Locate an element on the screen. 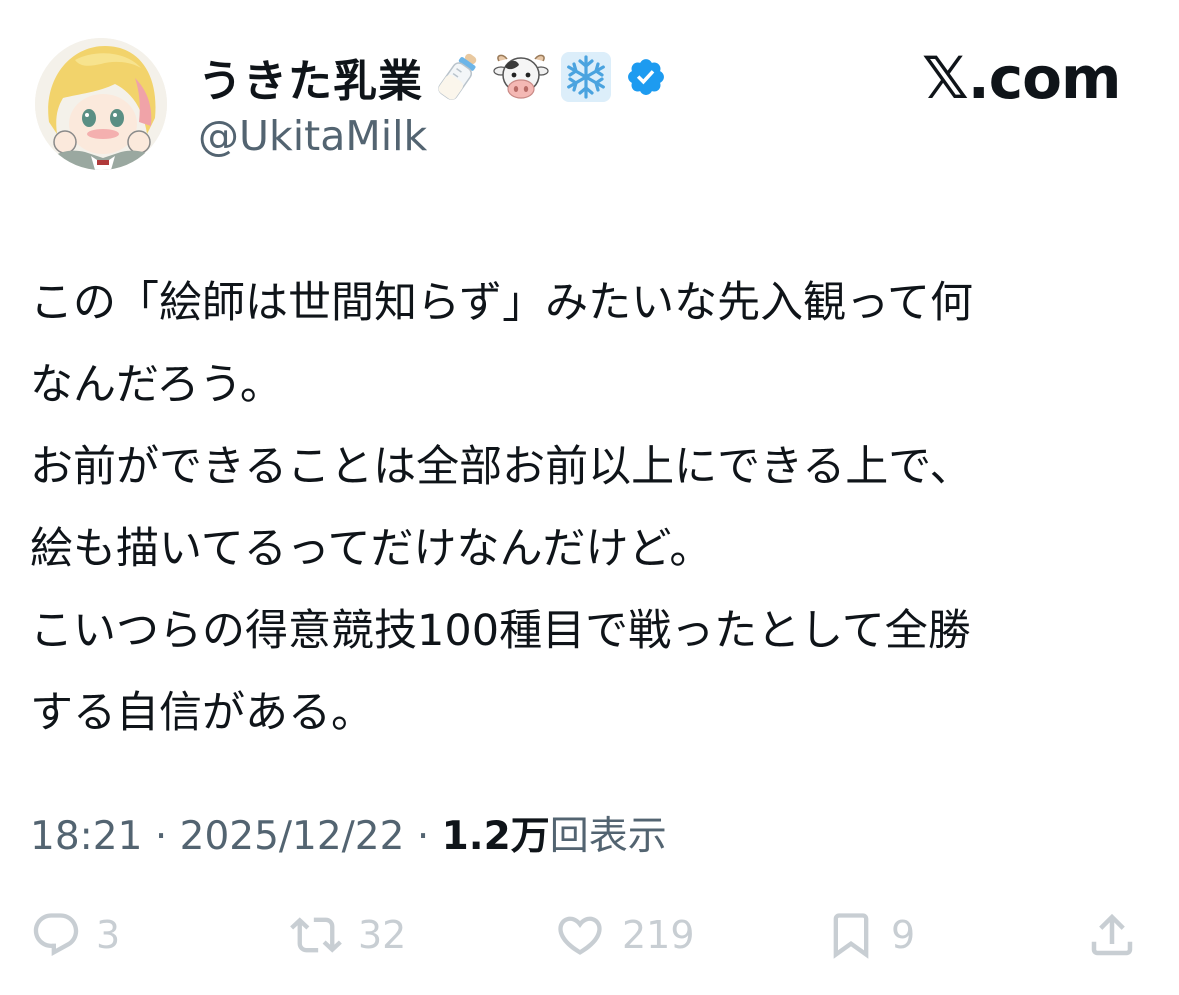 The height and width of the screenshot is (995, 1179). like-button: 219 is located at coordinates (623, 935).